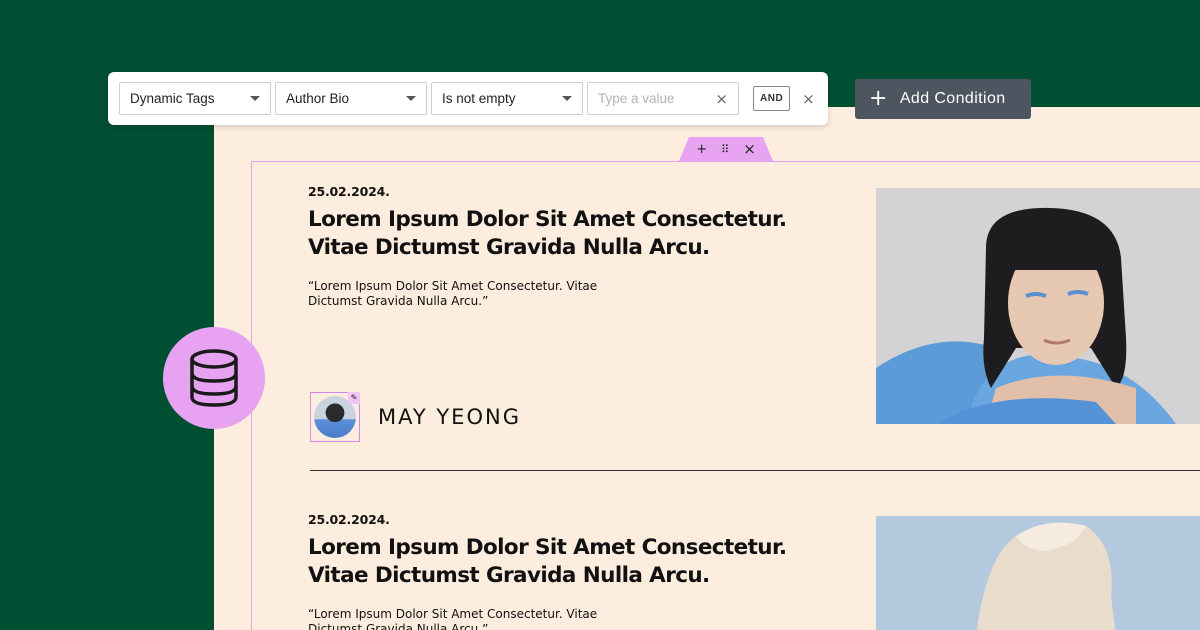 Image resolution: width=1200 pixels, height=630 pixels. Describe the element at coordinates (479, 98) in the screenshot. I see `select-value: Is not empty` at that location.